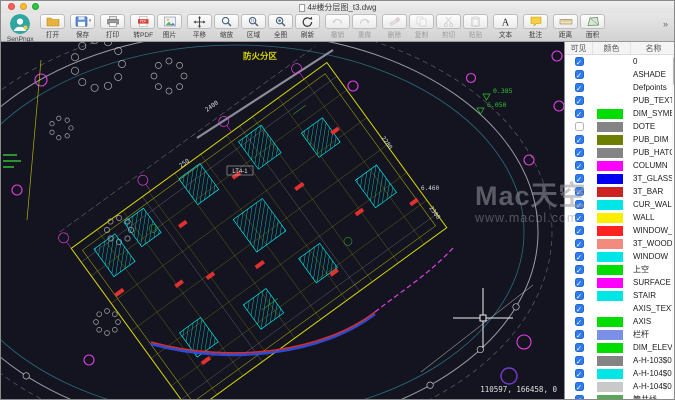 Image resolution: width=675 pixels, height=400 pixels. Describe the element at coordinates (20, 29) in the screenshot. I see `user-account: SenPngx` at that location.